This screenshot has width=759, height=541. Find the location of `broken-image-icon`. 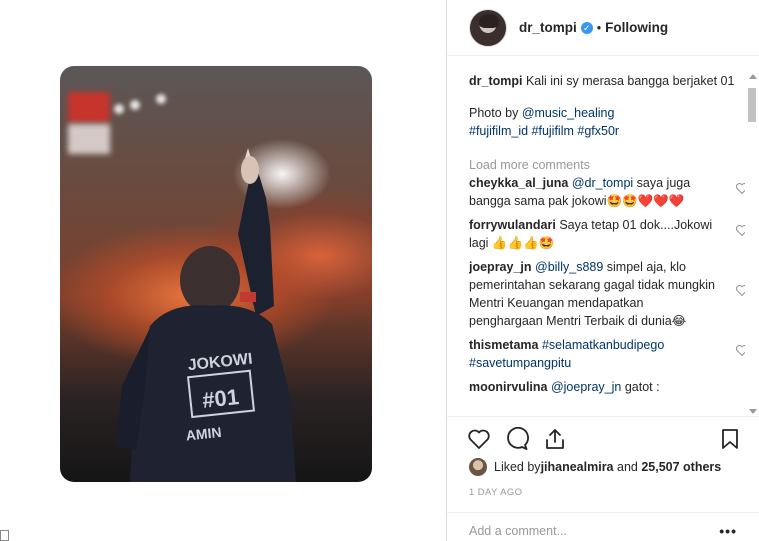

broken-image-icon is located at coordinates (4, 535).